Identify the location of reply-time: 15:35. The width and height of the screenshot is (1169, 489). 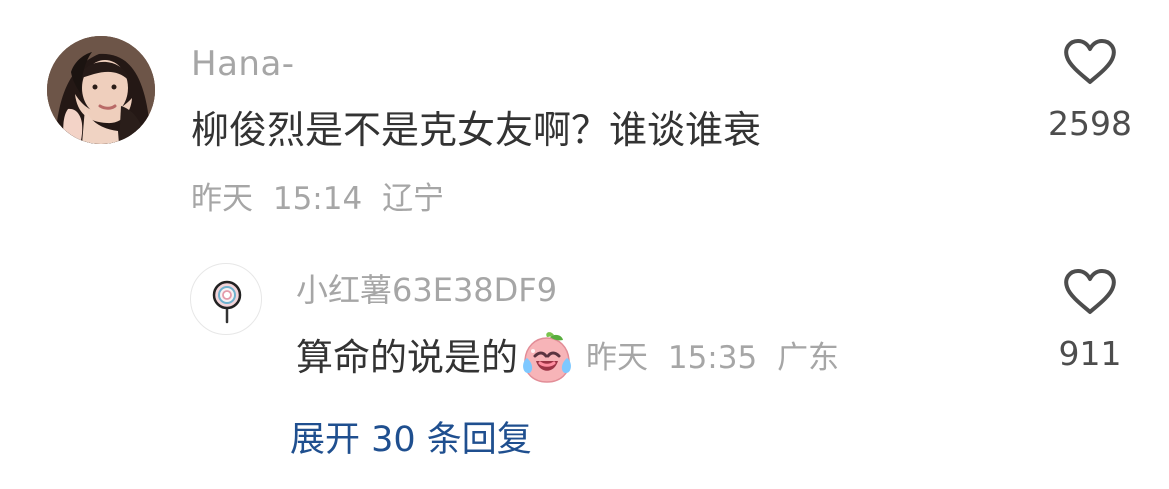
(712, 358).